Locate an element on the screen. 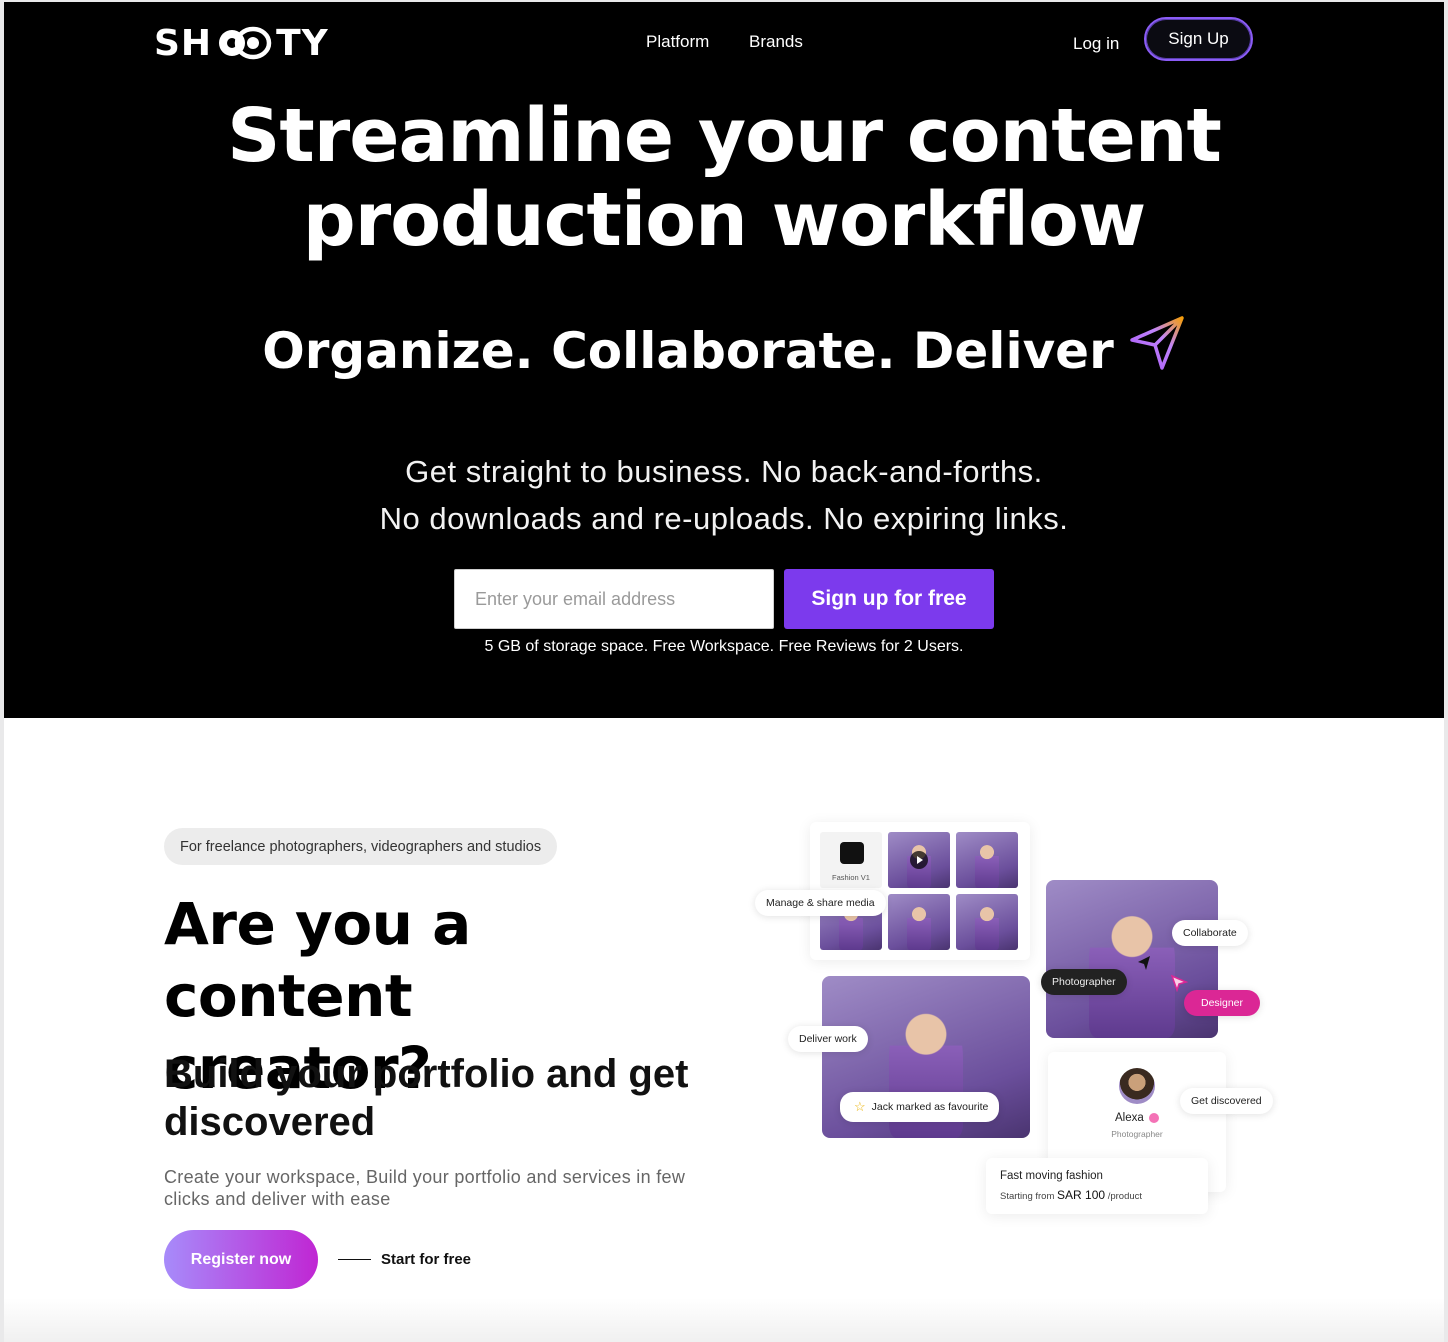 This screenshot has height=1342, width=1448. section-fade is located at coordinates (724, 1320).